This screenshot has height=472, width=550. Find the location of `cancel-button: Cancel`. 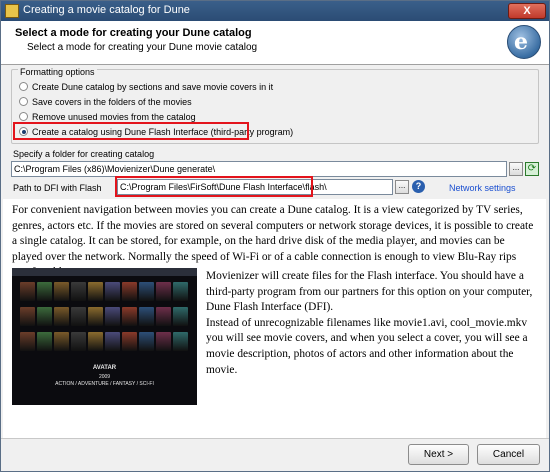

cancel-button: Cancel is located at coordinates (508, 454).